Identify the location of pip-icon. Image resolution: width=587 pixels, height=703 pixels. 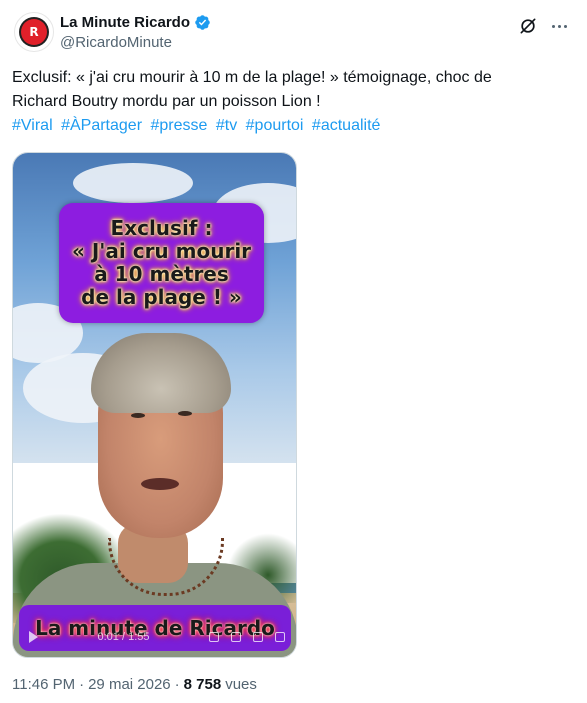
(258, 637).